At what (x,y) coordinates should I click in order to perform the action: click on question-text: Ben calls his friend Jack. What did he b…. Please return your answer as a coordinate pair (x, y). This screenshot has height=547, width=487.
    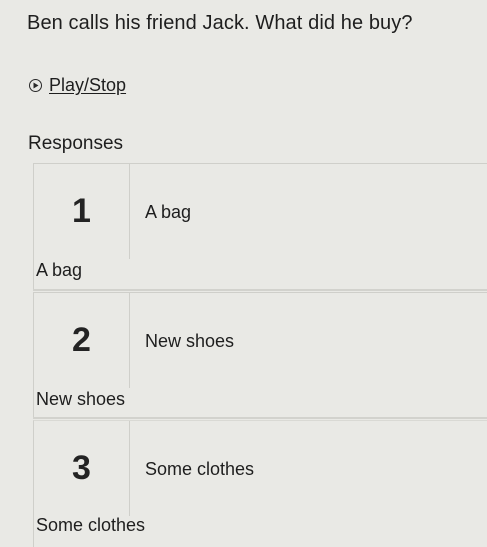
    Looking at the image, I should click on (220, 23).